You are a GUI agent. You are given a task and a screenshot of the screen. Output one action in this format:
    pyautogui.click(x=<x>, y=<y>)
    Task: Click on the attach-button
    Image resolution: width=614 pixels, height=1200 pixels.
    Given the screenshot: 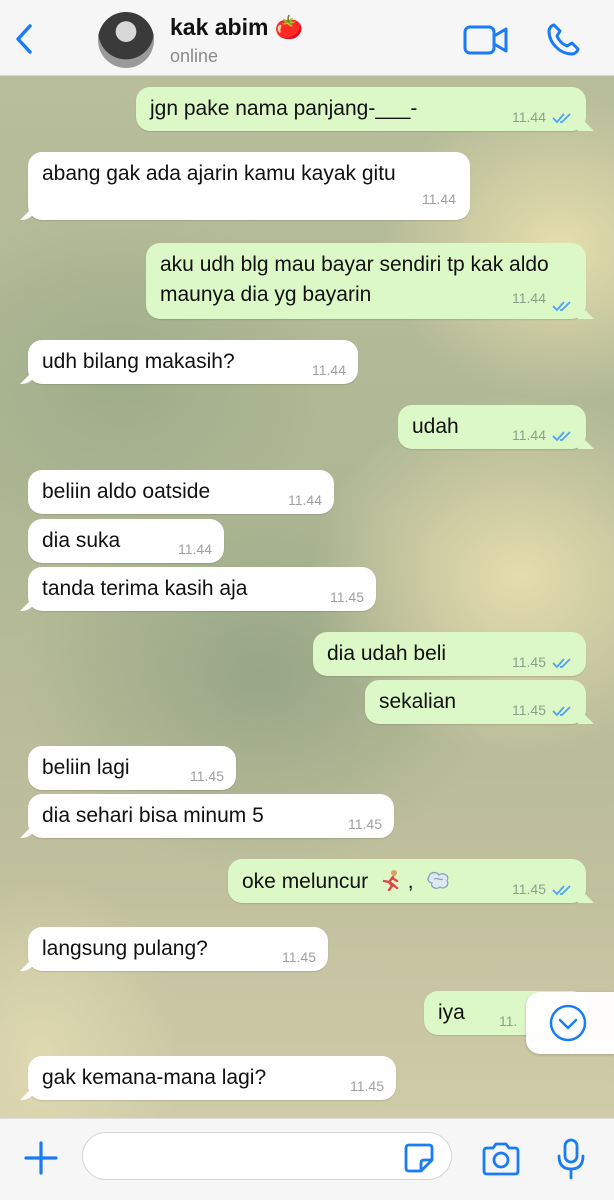 What is the action you would take?
    pyautogui.click(x=41, y=1158)
    